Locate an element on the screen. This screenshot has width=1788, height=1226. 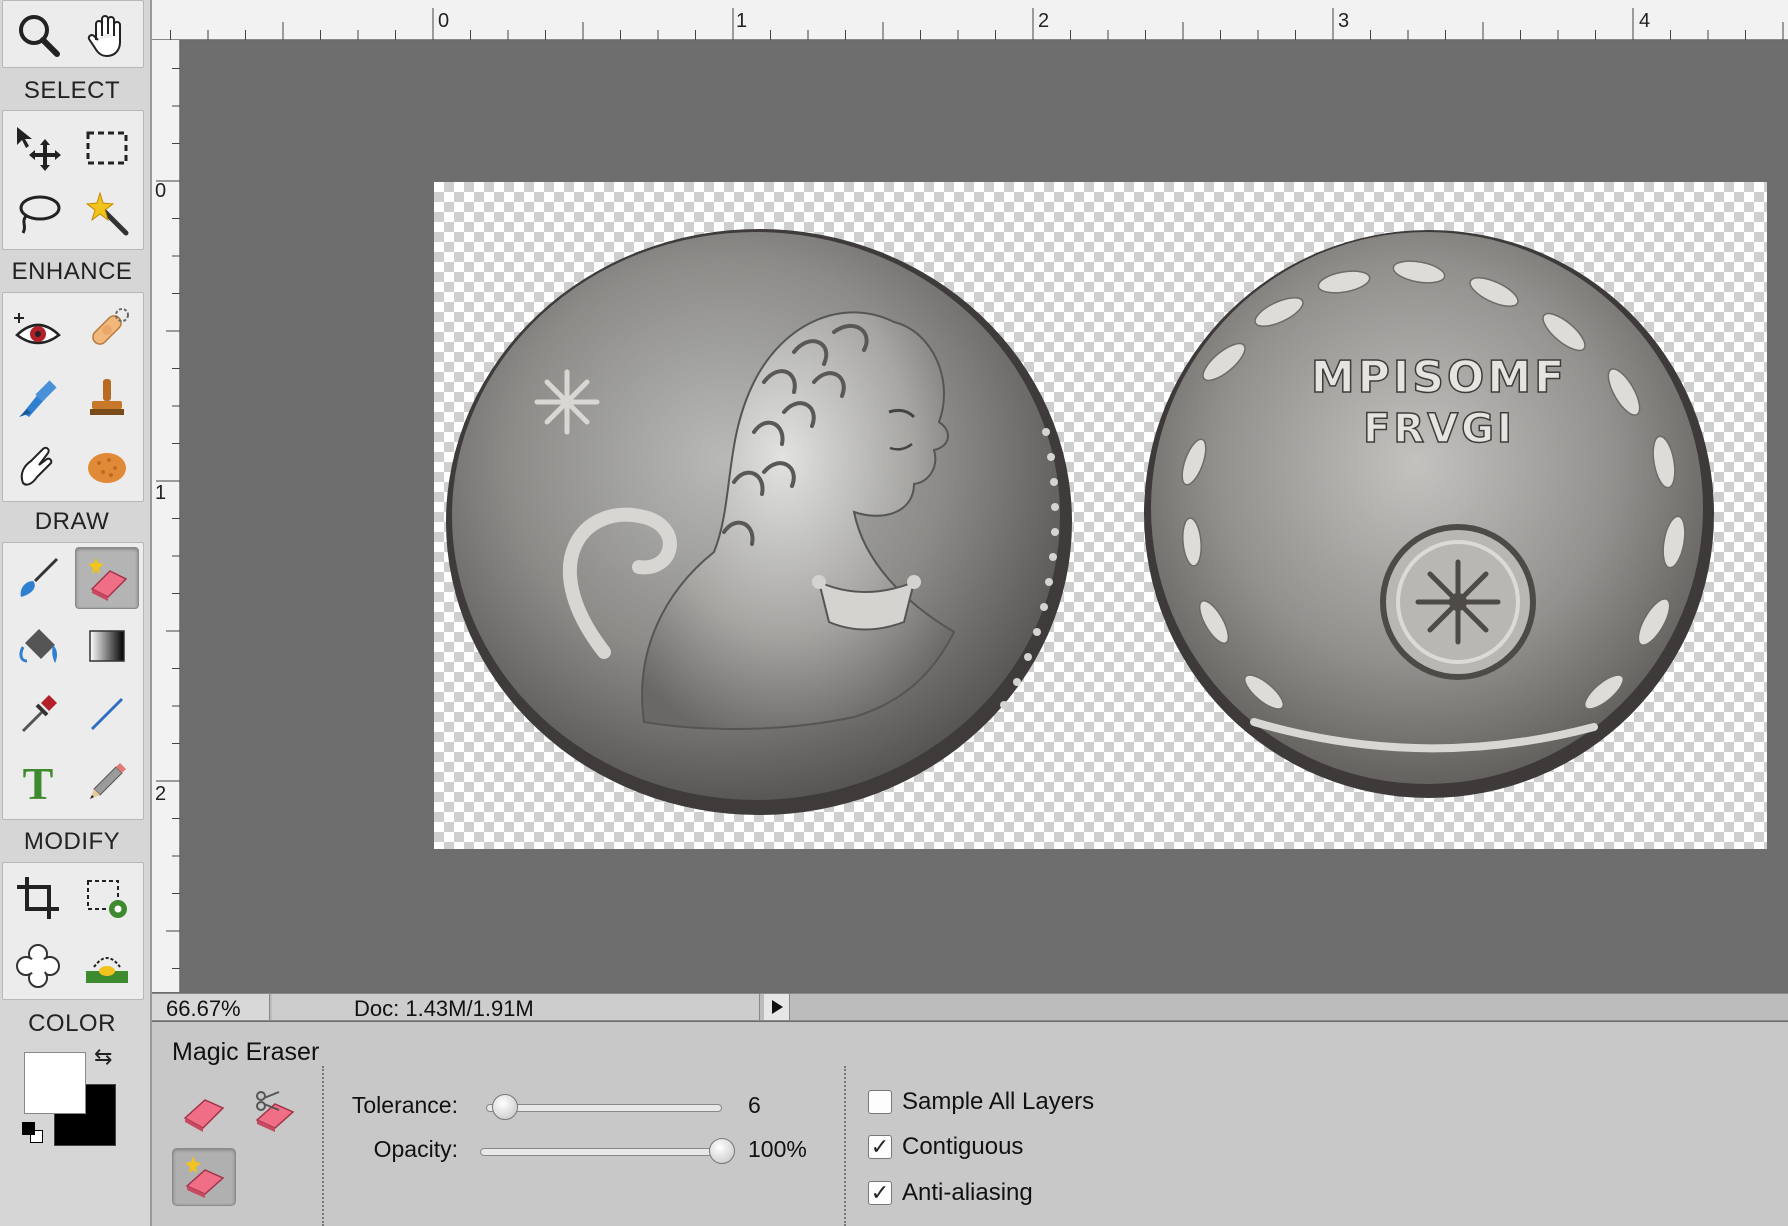
crop-icon is located at coordinates (38, 898).